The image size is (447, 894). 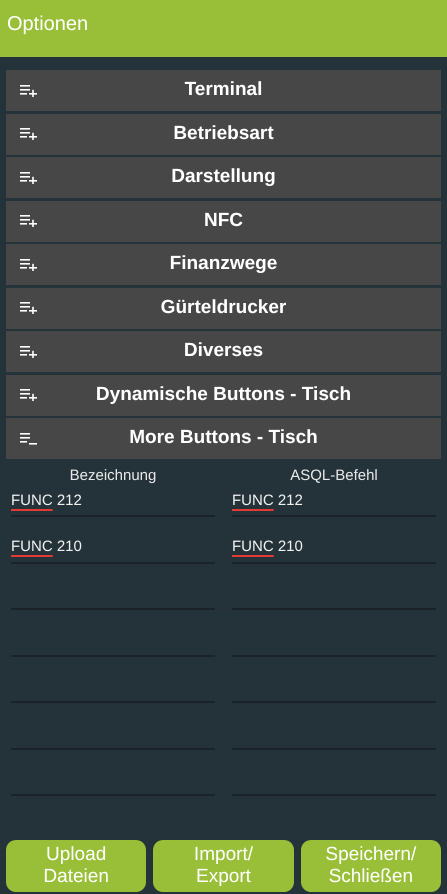 I want to click on section-header: Betriebsart, so click(x=223, y=134).